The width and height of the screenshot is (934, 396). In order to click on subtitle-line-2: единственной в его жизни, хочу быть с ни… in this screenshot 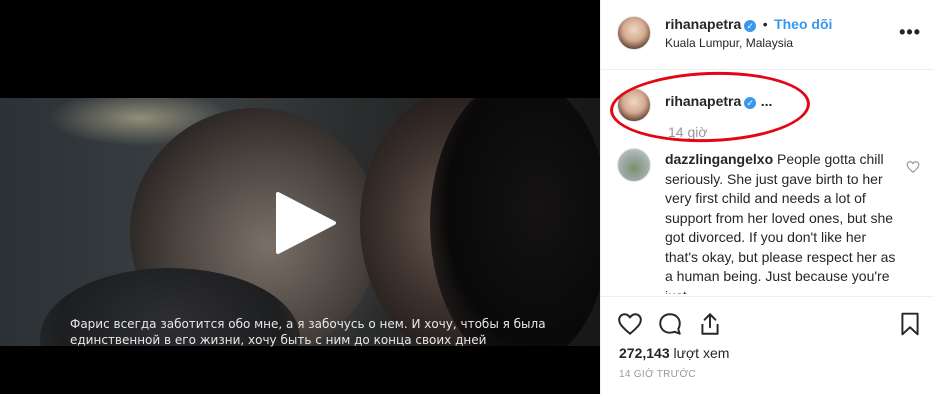, I will do `click(278, 340)`.